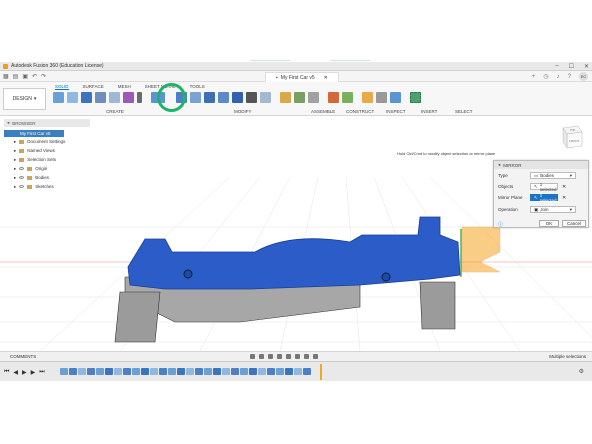  What do you see at coordinates (321, 372) in the screenshot?
I see `timeline-marker` at bounding box center [321, 372].